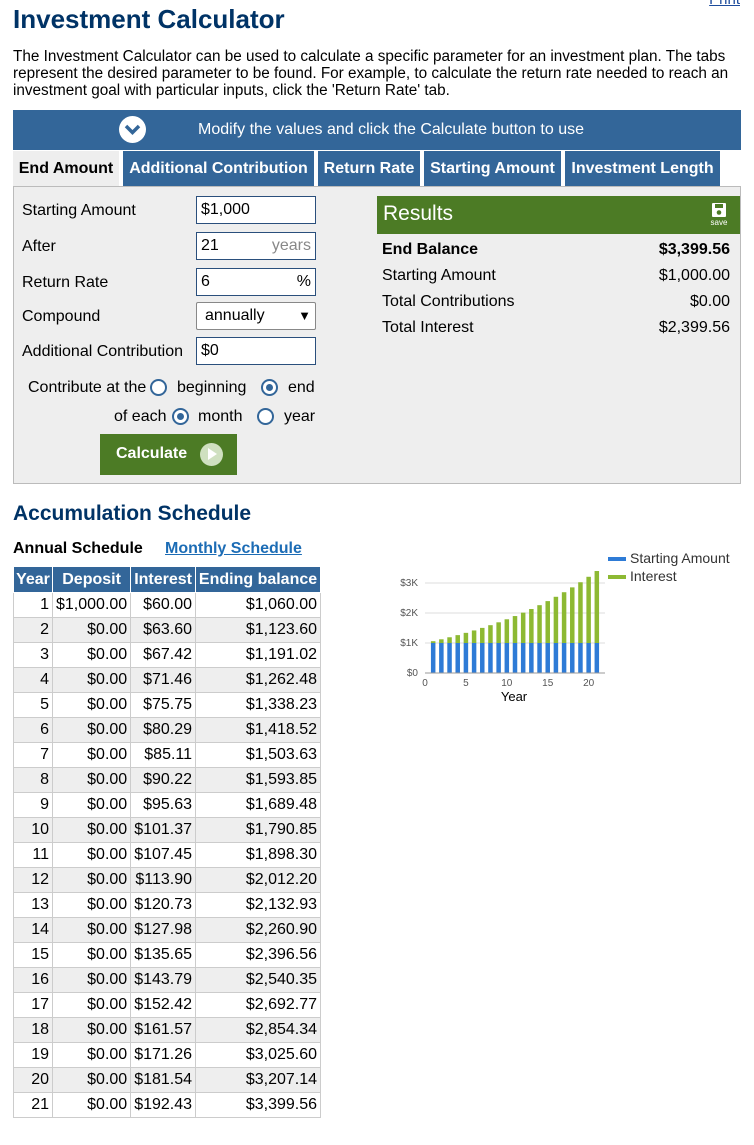 This screenshot has height=1145, width=754. Describe the element at coordinates (556, 276) in the screenshot. I see `result-row-starting-amount: Starting Amount $1,000.00` at that location.